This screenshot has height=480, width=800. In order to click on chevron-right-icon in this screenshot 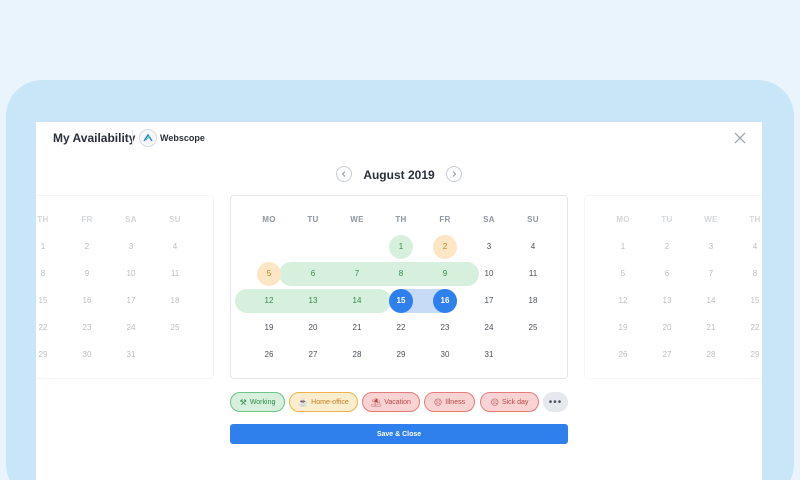, I will do `click(454, 174)`.